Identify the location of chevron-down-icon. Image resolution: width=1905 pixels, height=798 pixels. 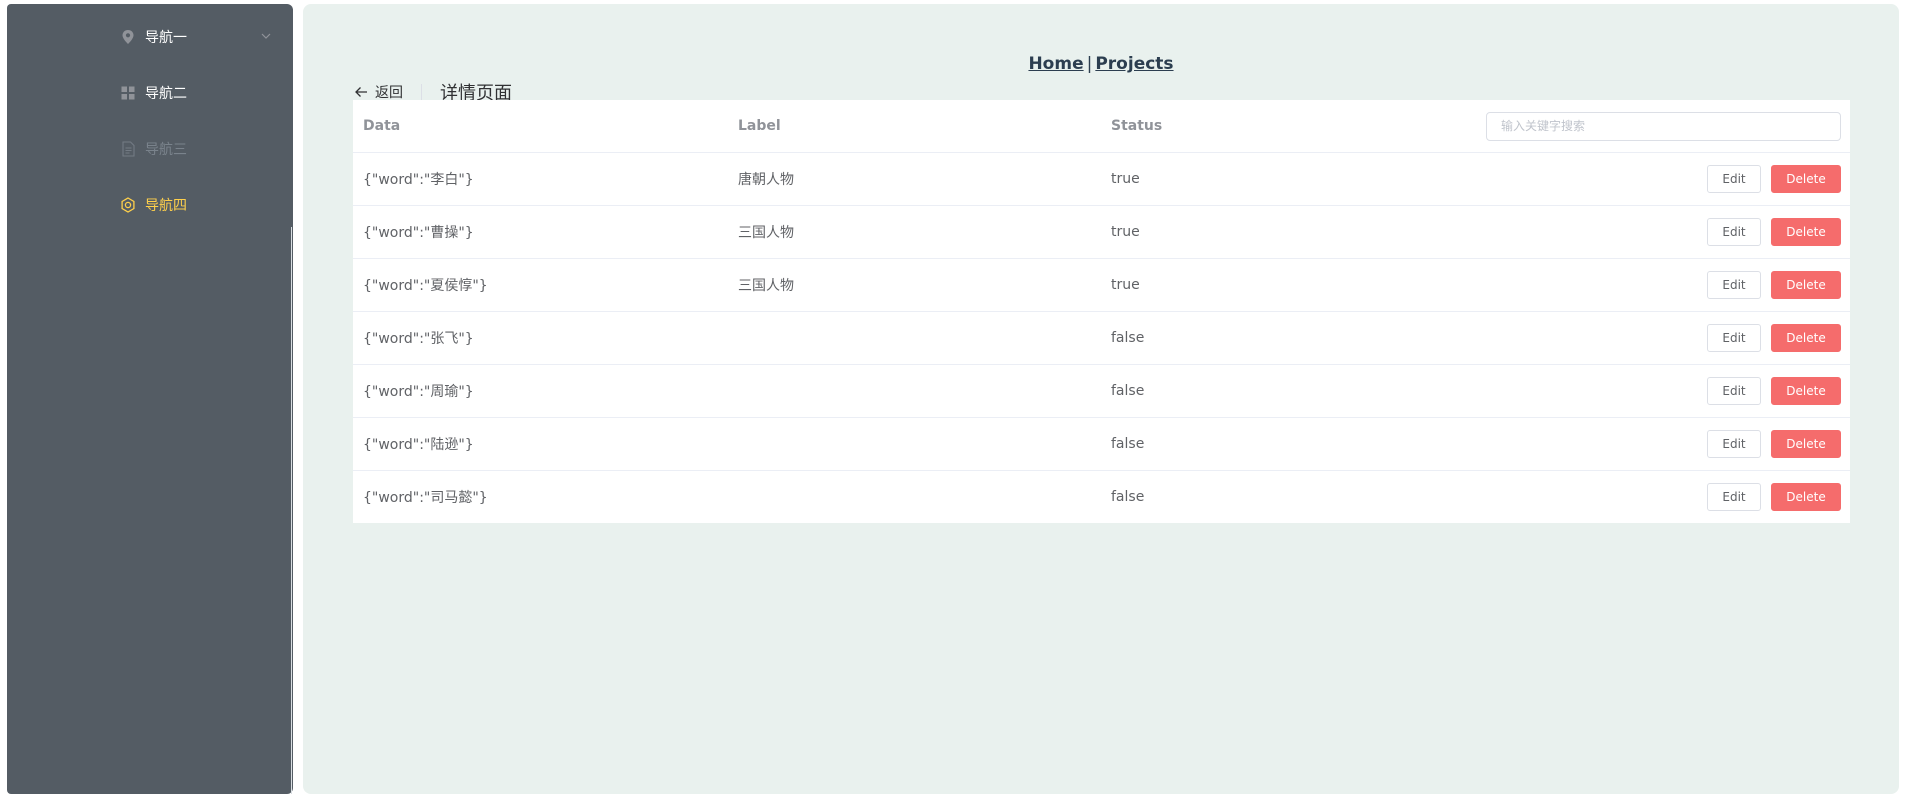
(266, 36).